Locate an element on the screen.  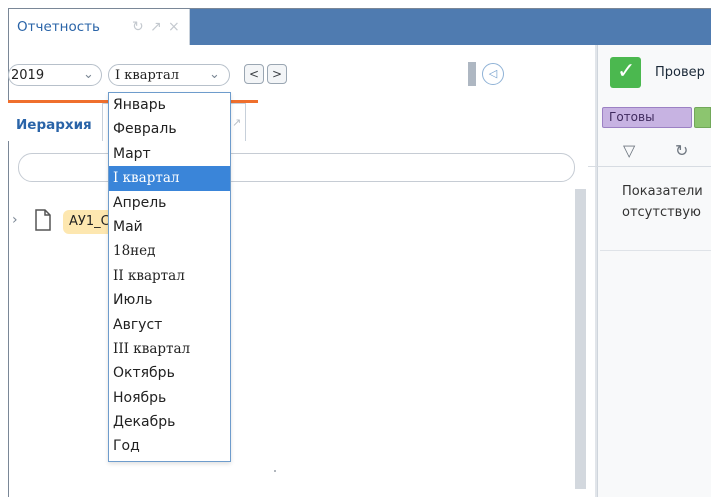
period-option: Год is located at coordinates (169, 446).